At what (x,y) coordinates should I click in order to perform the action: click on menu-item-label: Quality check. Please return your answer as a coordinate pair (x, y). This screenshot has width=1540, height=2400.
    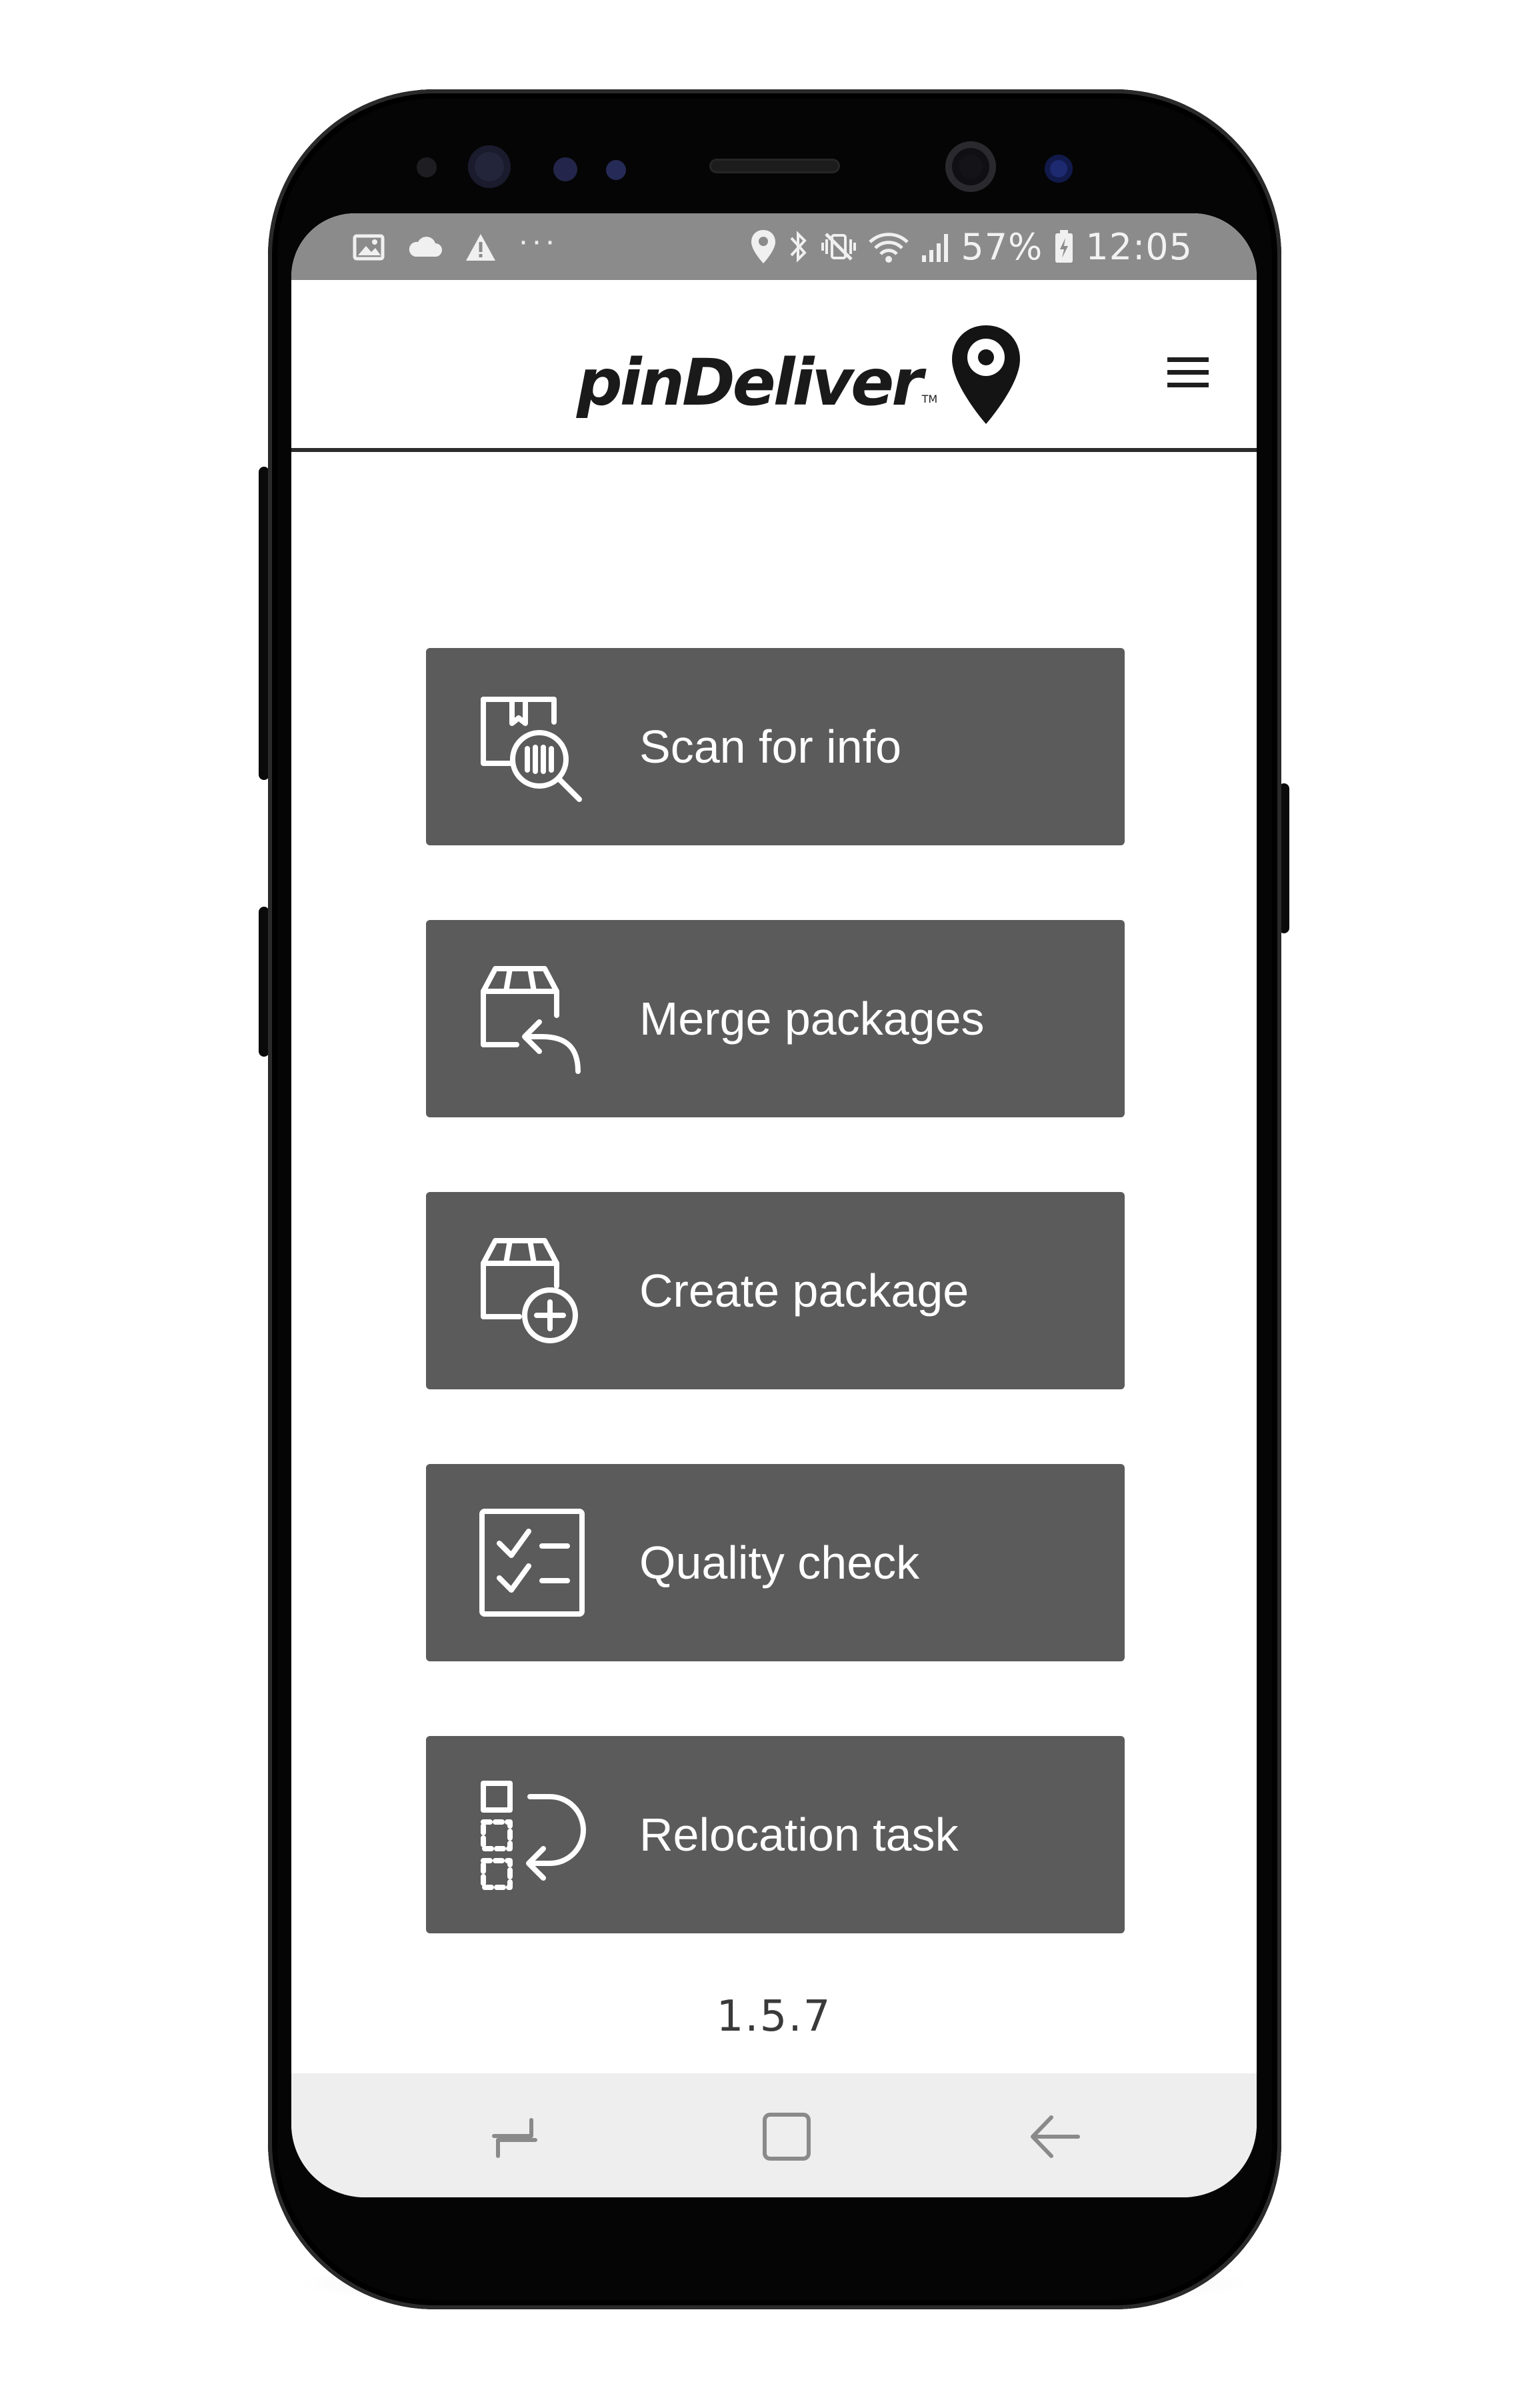
    Looking at the image, I should click on (779, 1563).